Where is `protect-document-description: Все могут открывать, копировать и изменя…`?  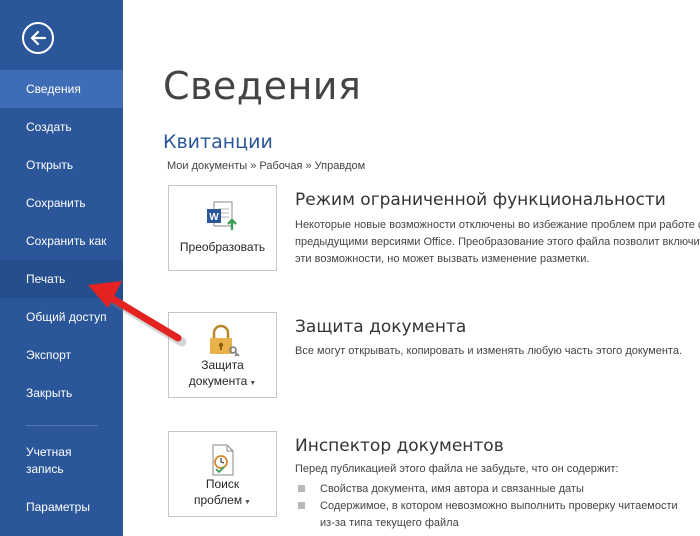
protect-document-description: Все могут открывать, копировать и изменя… is located at coordinates (489, 351).